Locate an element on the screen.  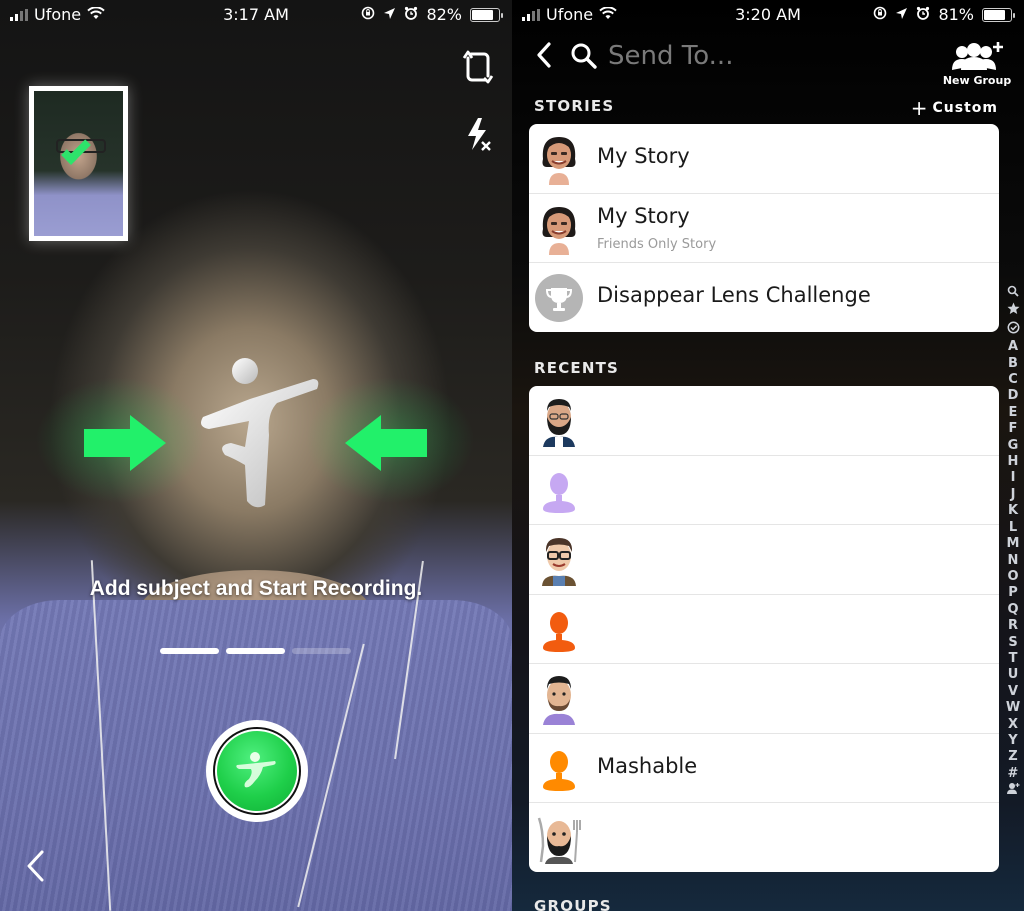
index-letter: X is located at coordinates (1013, 725).